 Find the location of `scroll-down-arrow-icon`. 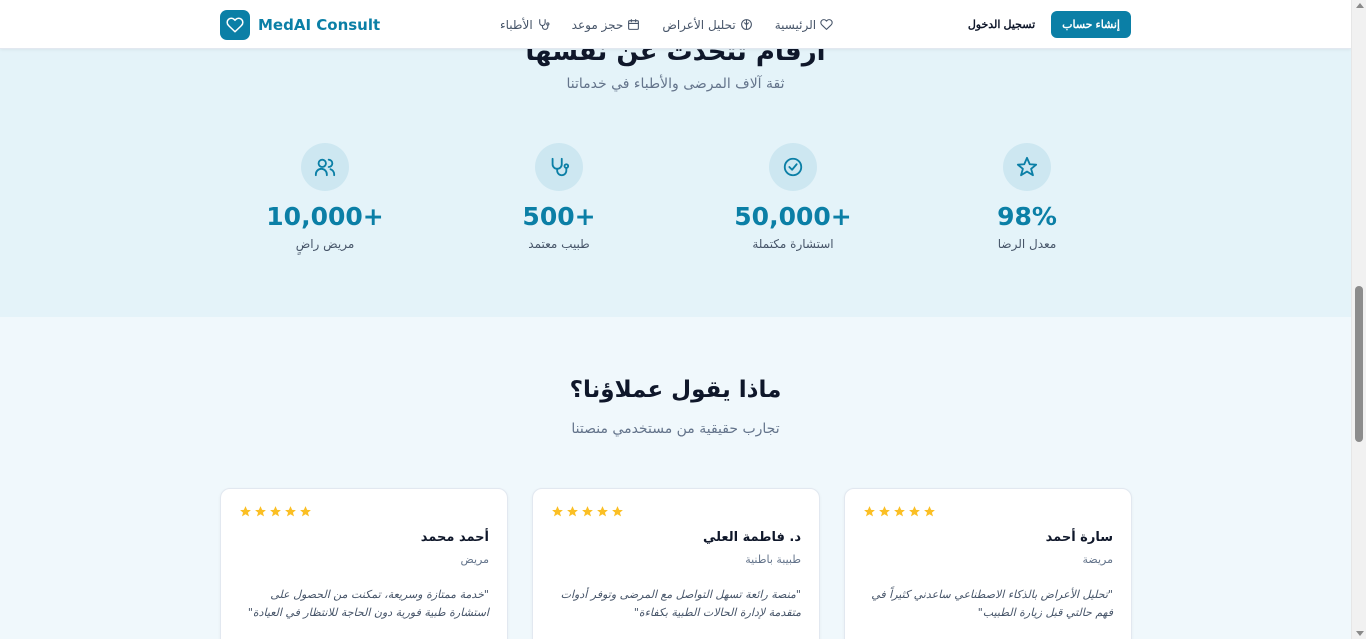

scroll-down-arrow-icon is located at coordinates (1360, 633).